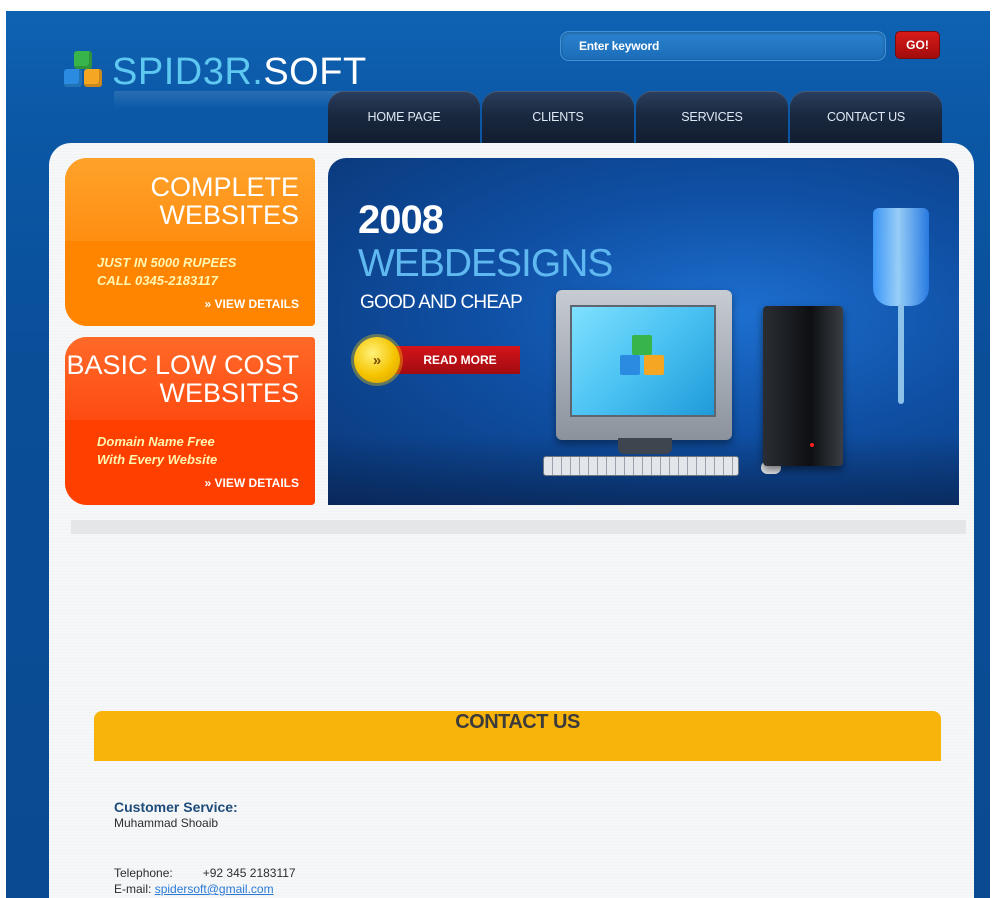 The height and width of the screenshot is (898, 996). What do you see at coordinates (167, 262) in the screenshot?
I see `promo-detail-line1: JUST IN 5000 RUPEES` at bounding box center [167, 262].